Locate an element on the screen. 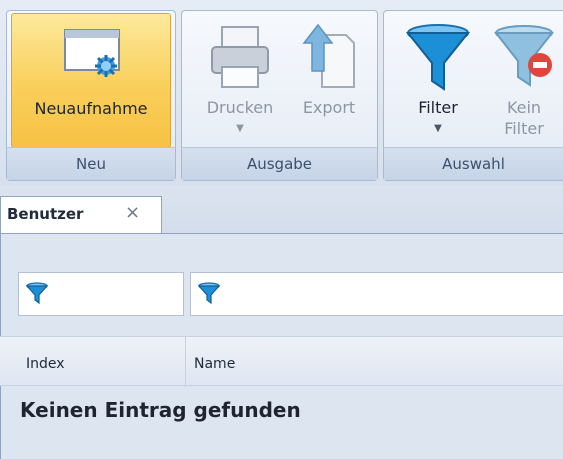 Image resolution: width=563 pixels, height=459 pixels. name-filter-input is located at coordinates (376, 294).